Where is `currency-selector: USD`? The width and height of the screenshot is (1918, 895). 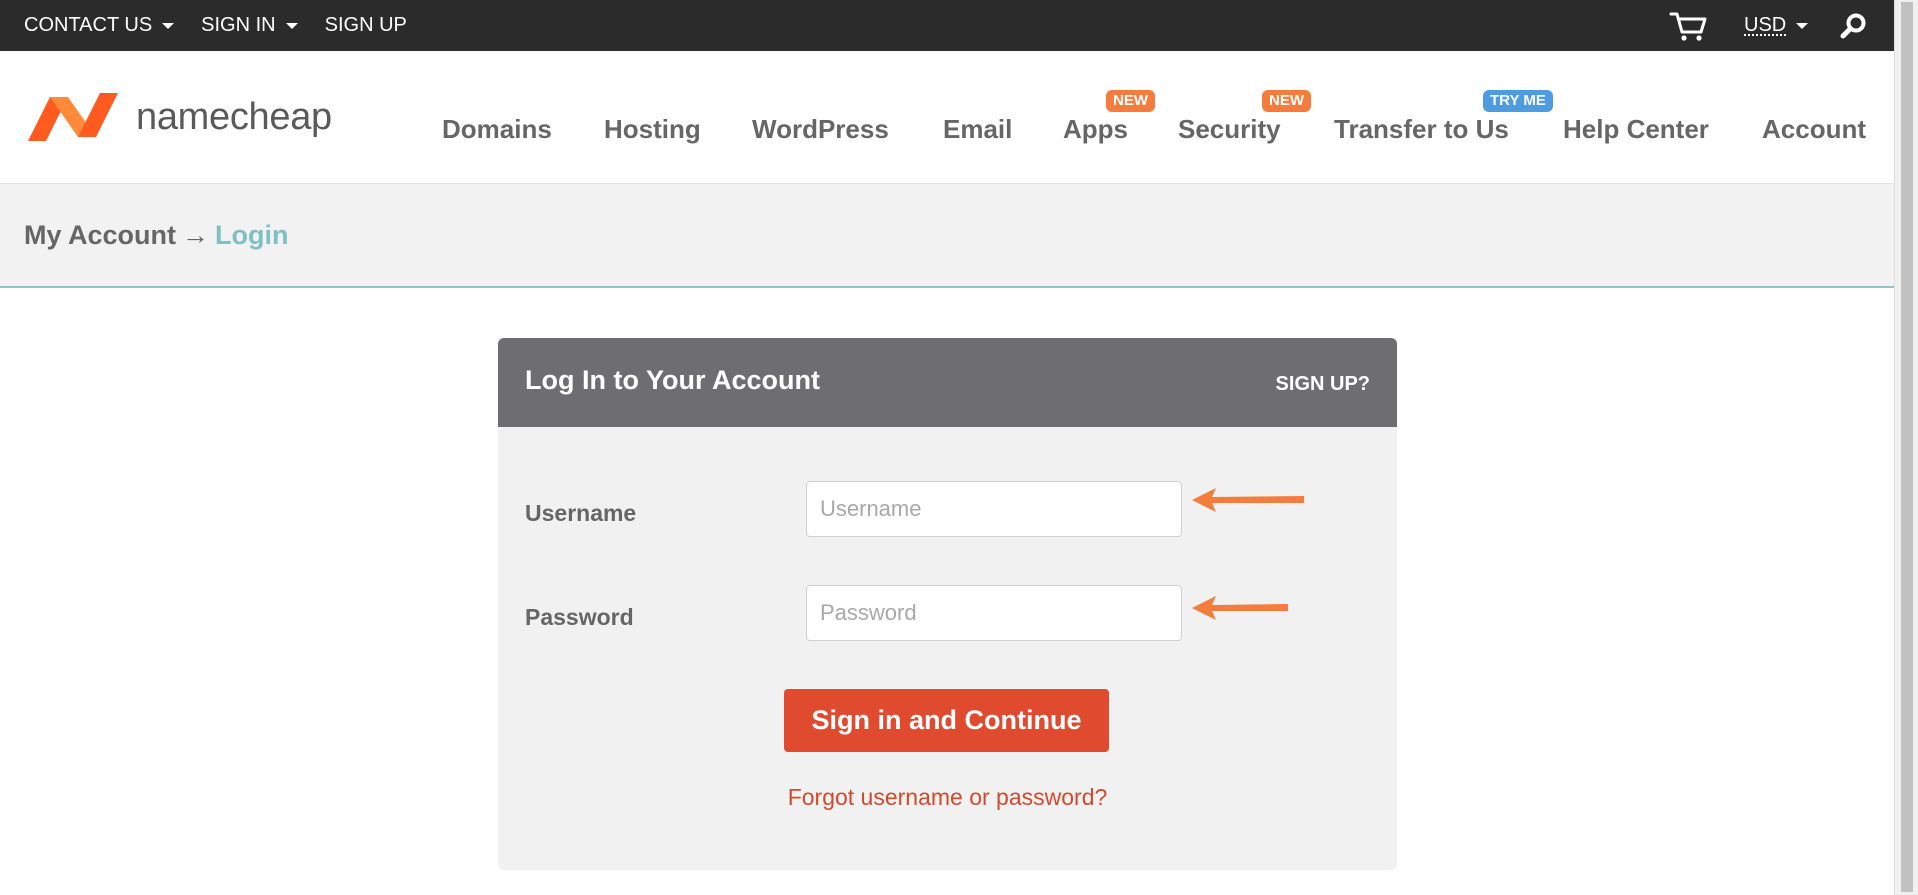 currency-selector: USD is located at coordinates (1776, 25).